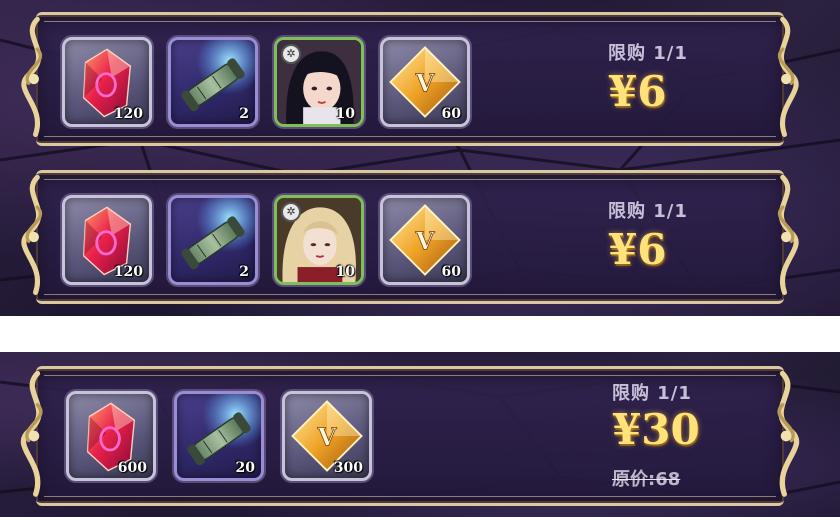  What do you see at coordinates (327, 436) in the screenshot?
I see `reward-gold-crystal: 300` at bounding box center [327, 436].